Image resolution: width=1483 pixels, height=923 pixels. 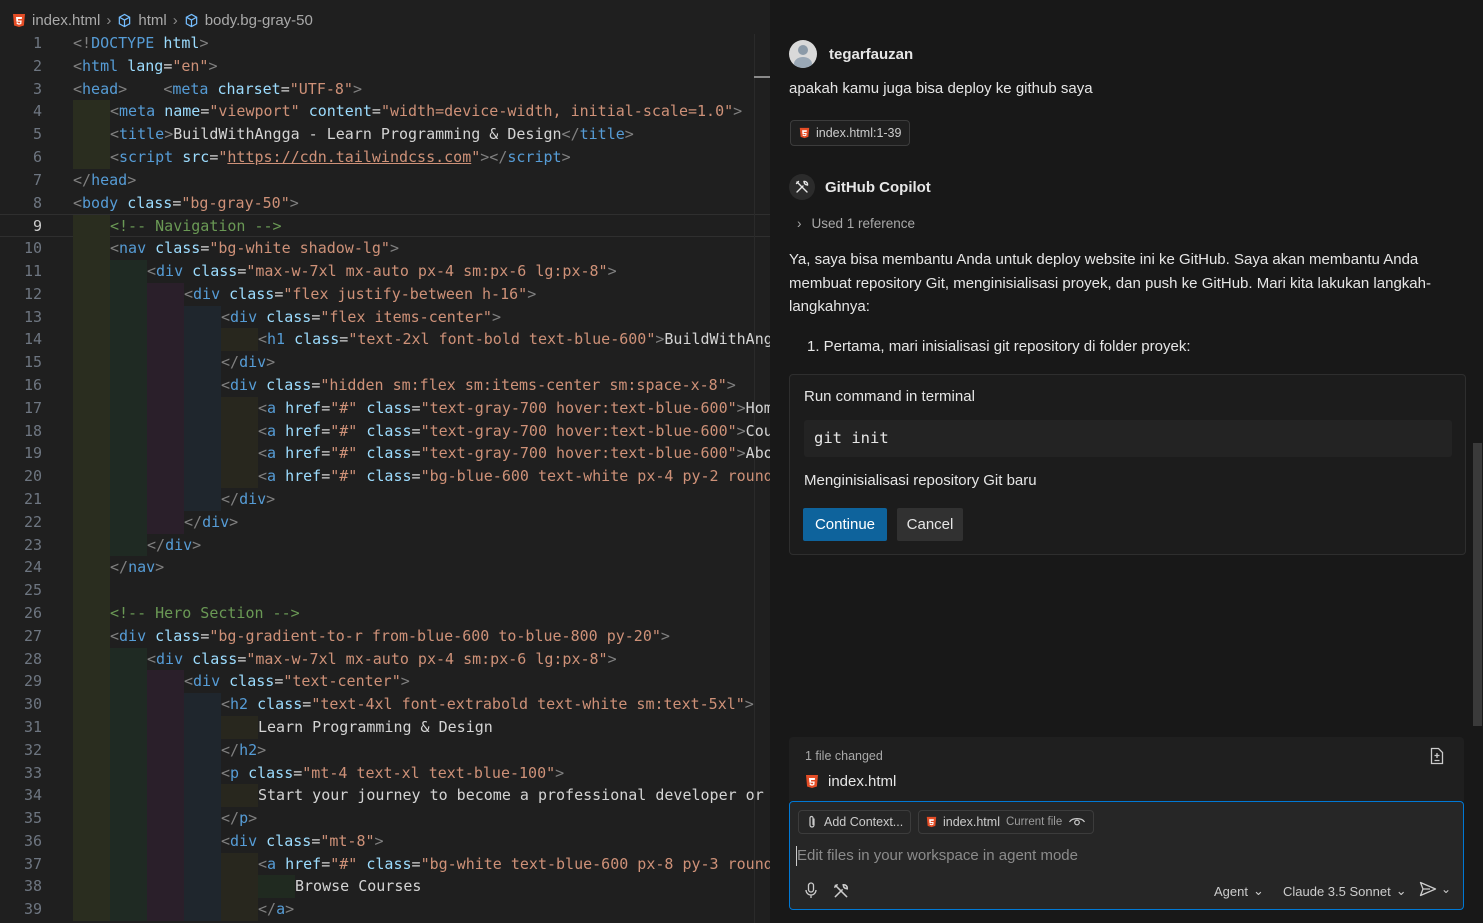 I want to click on line-number: 14, so click(x=32, y=339).